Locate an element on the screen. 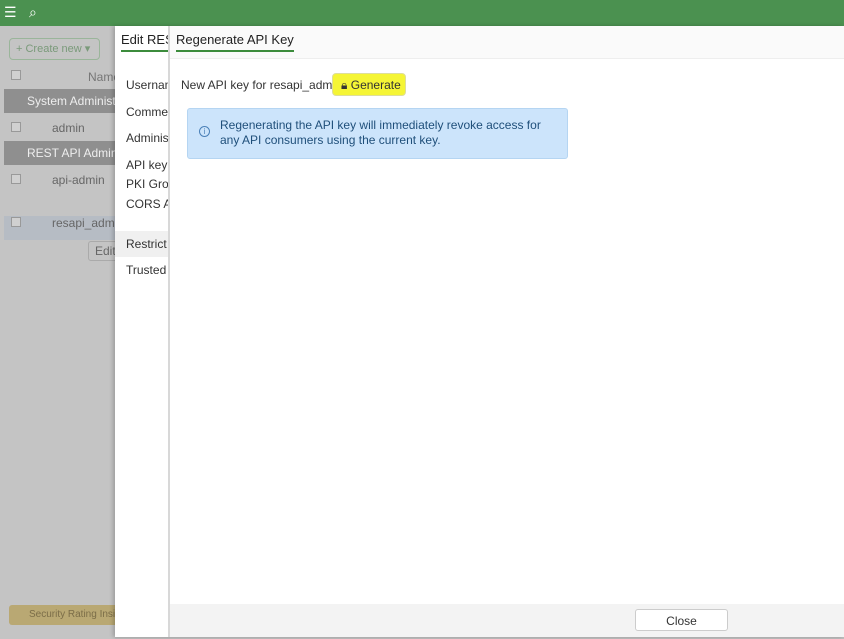 This screenshot has height=639, width=844. table-row-selected: resapi_admin is located at coordinates (59, 228).